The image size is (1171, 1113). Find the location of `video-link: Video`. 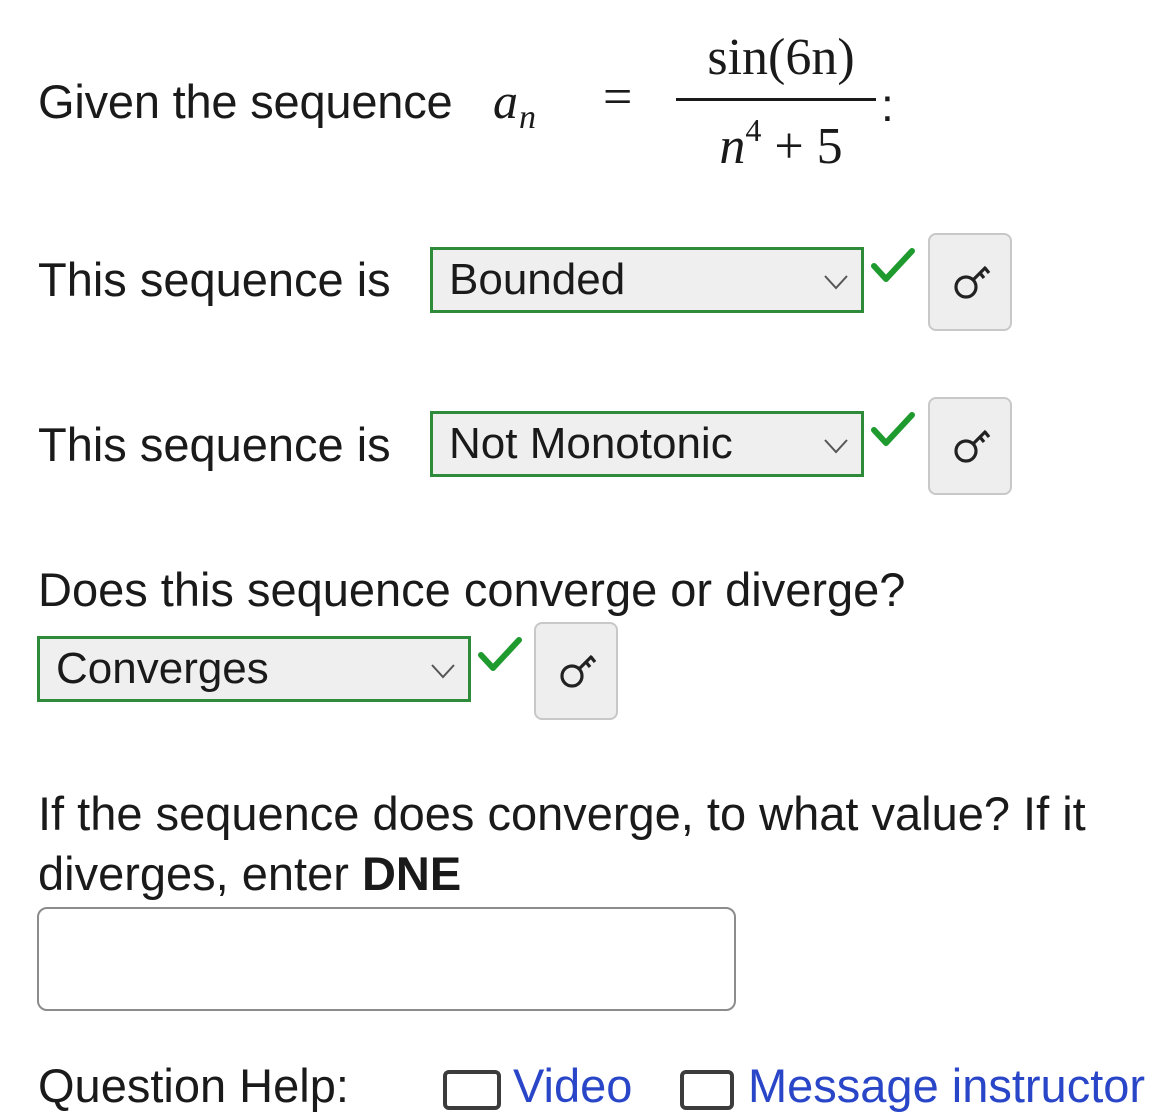

video-link: Video is located at coordinates (572, 1085).